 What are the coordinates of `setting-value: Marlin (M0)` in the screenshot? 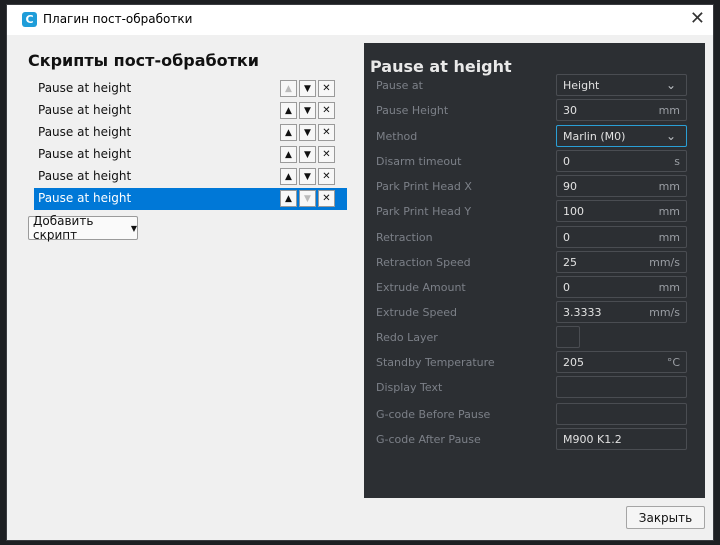 It's located at (594, 136).